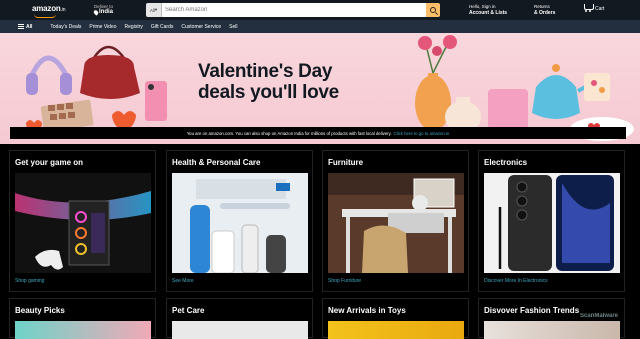 The image size is (640, 339). Describe the element at coordinates (183, 281) in the screenshot. I see `card-link: See More` at that location.